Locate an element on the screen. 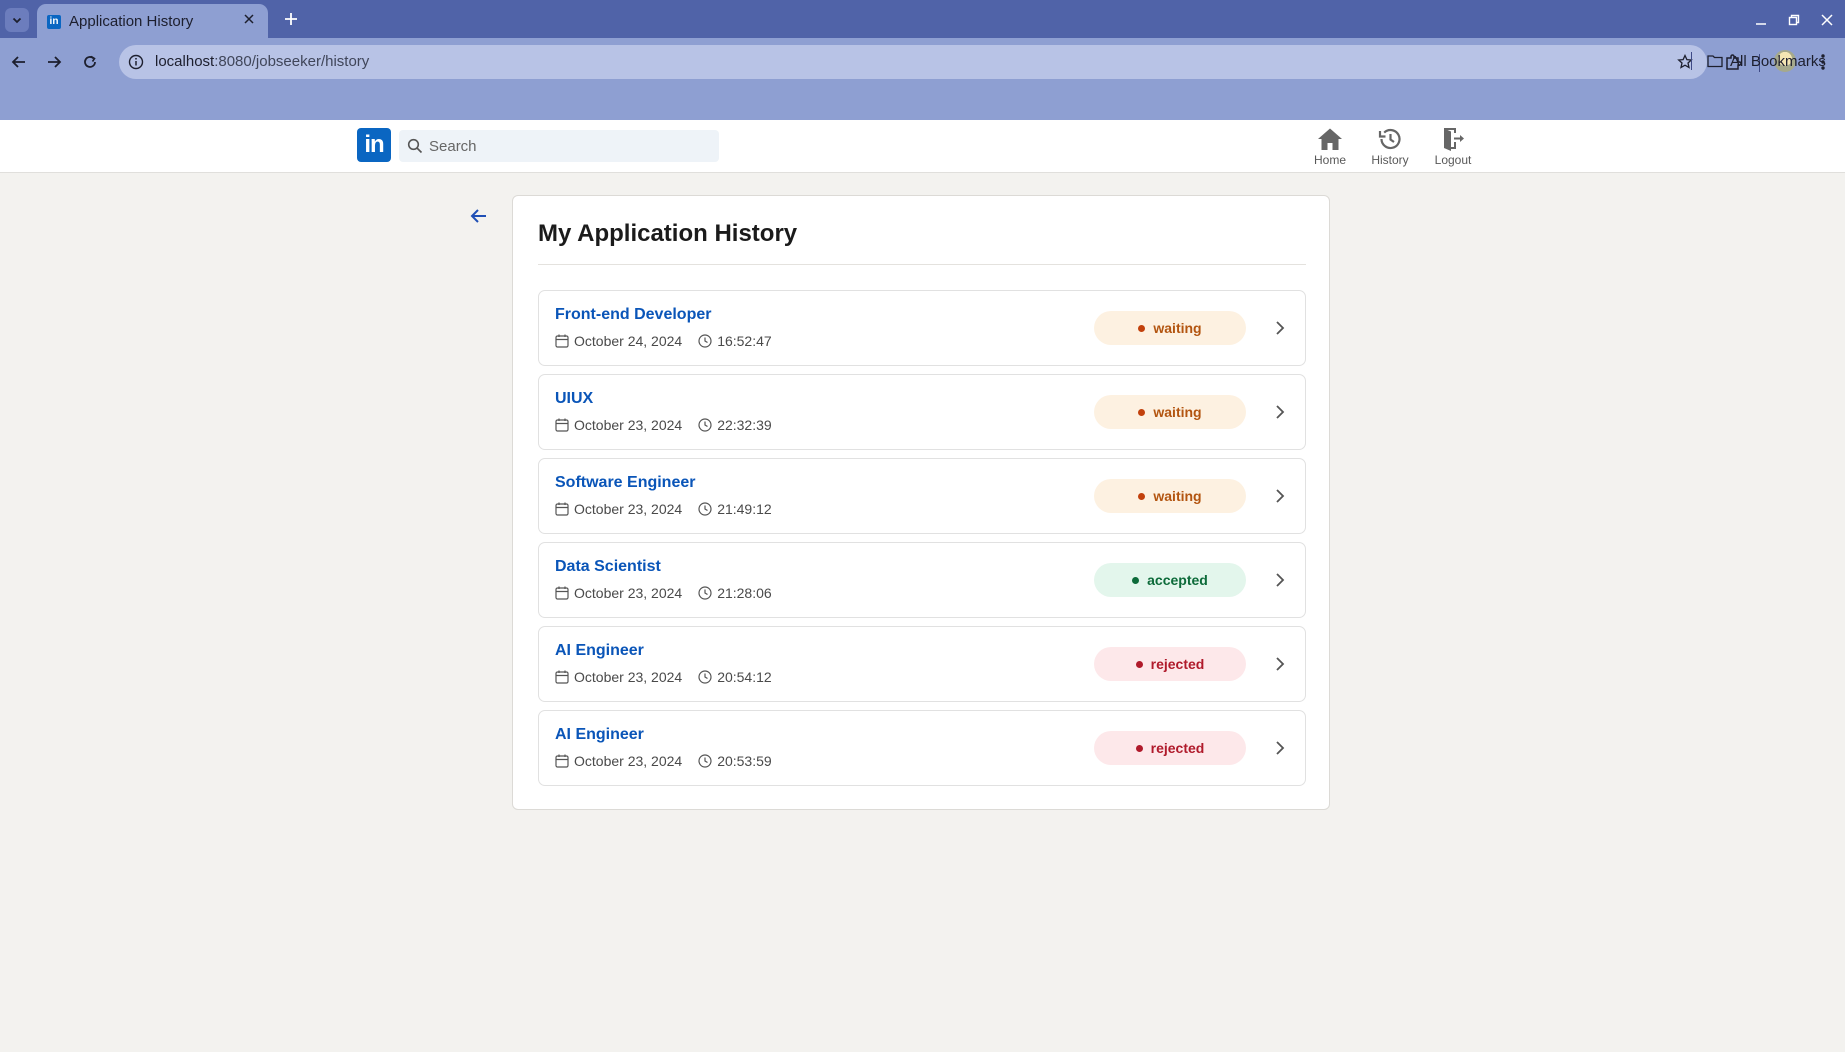 Image resolution: width=1845 pixels, height=1052 pixels. browser-forward-button is located at coordinates (54, 62).